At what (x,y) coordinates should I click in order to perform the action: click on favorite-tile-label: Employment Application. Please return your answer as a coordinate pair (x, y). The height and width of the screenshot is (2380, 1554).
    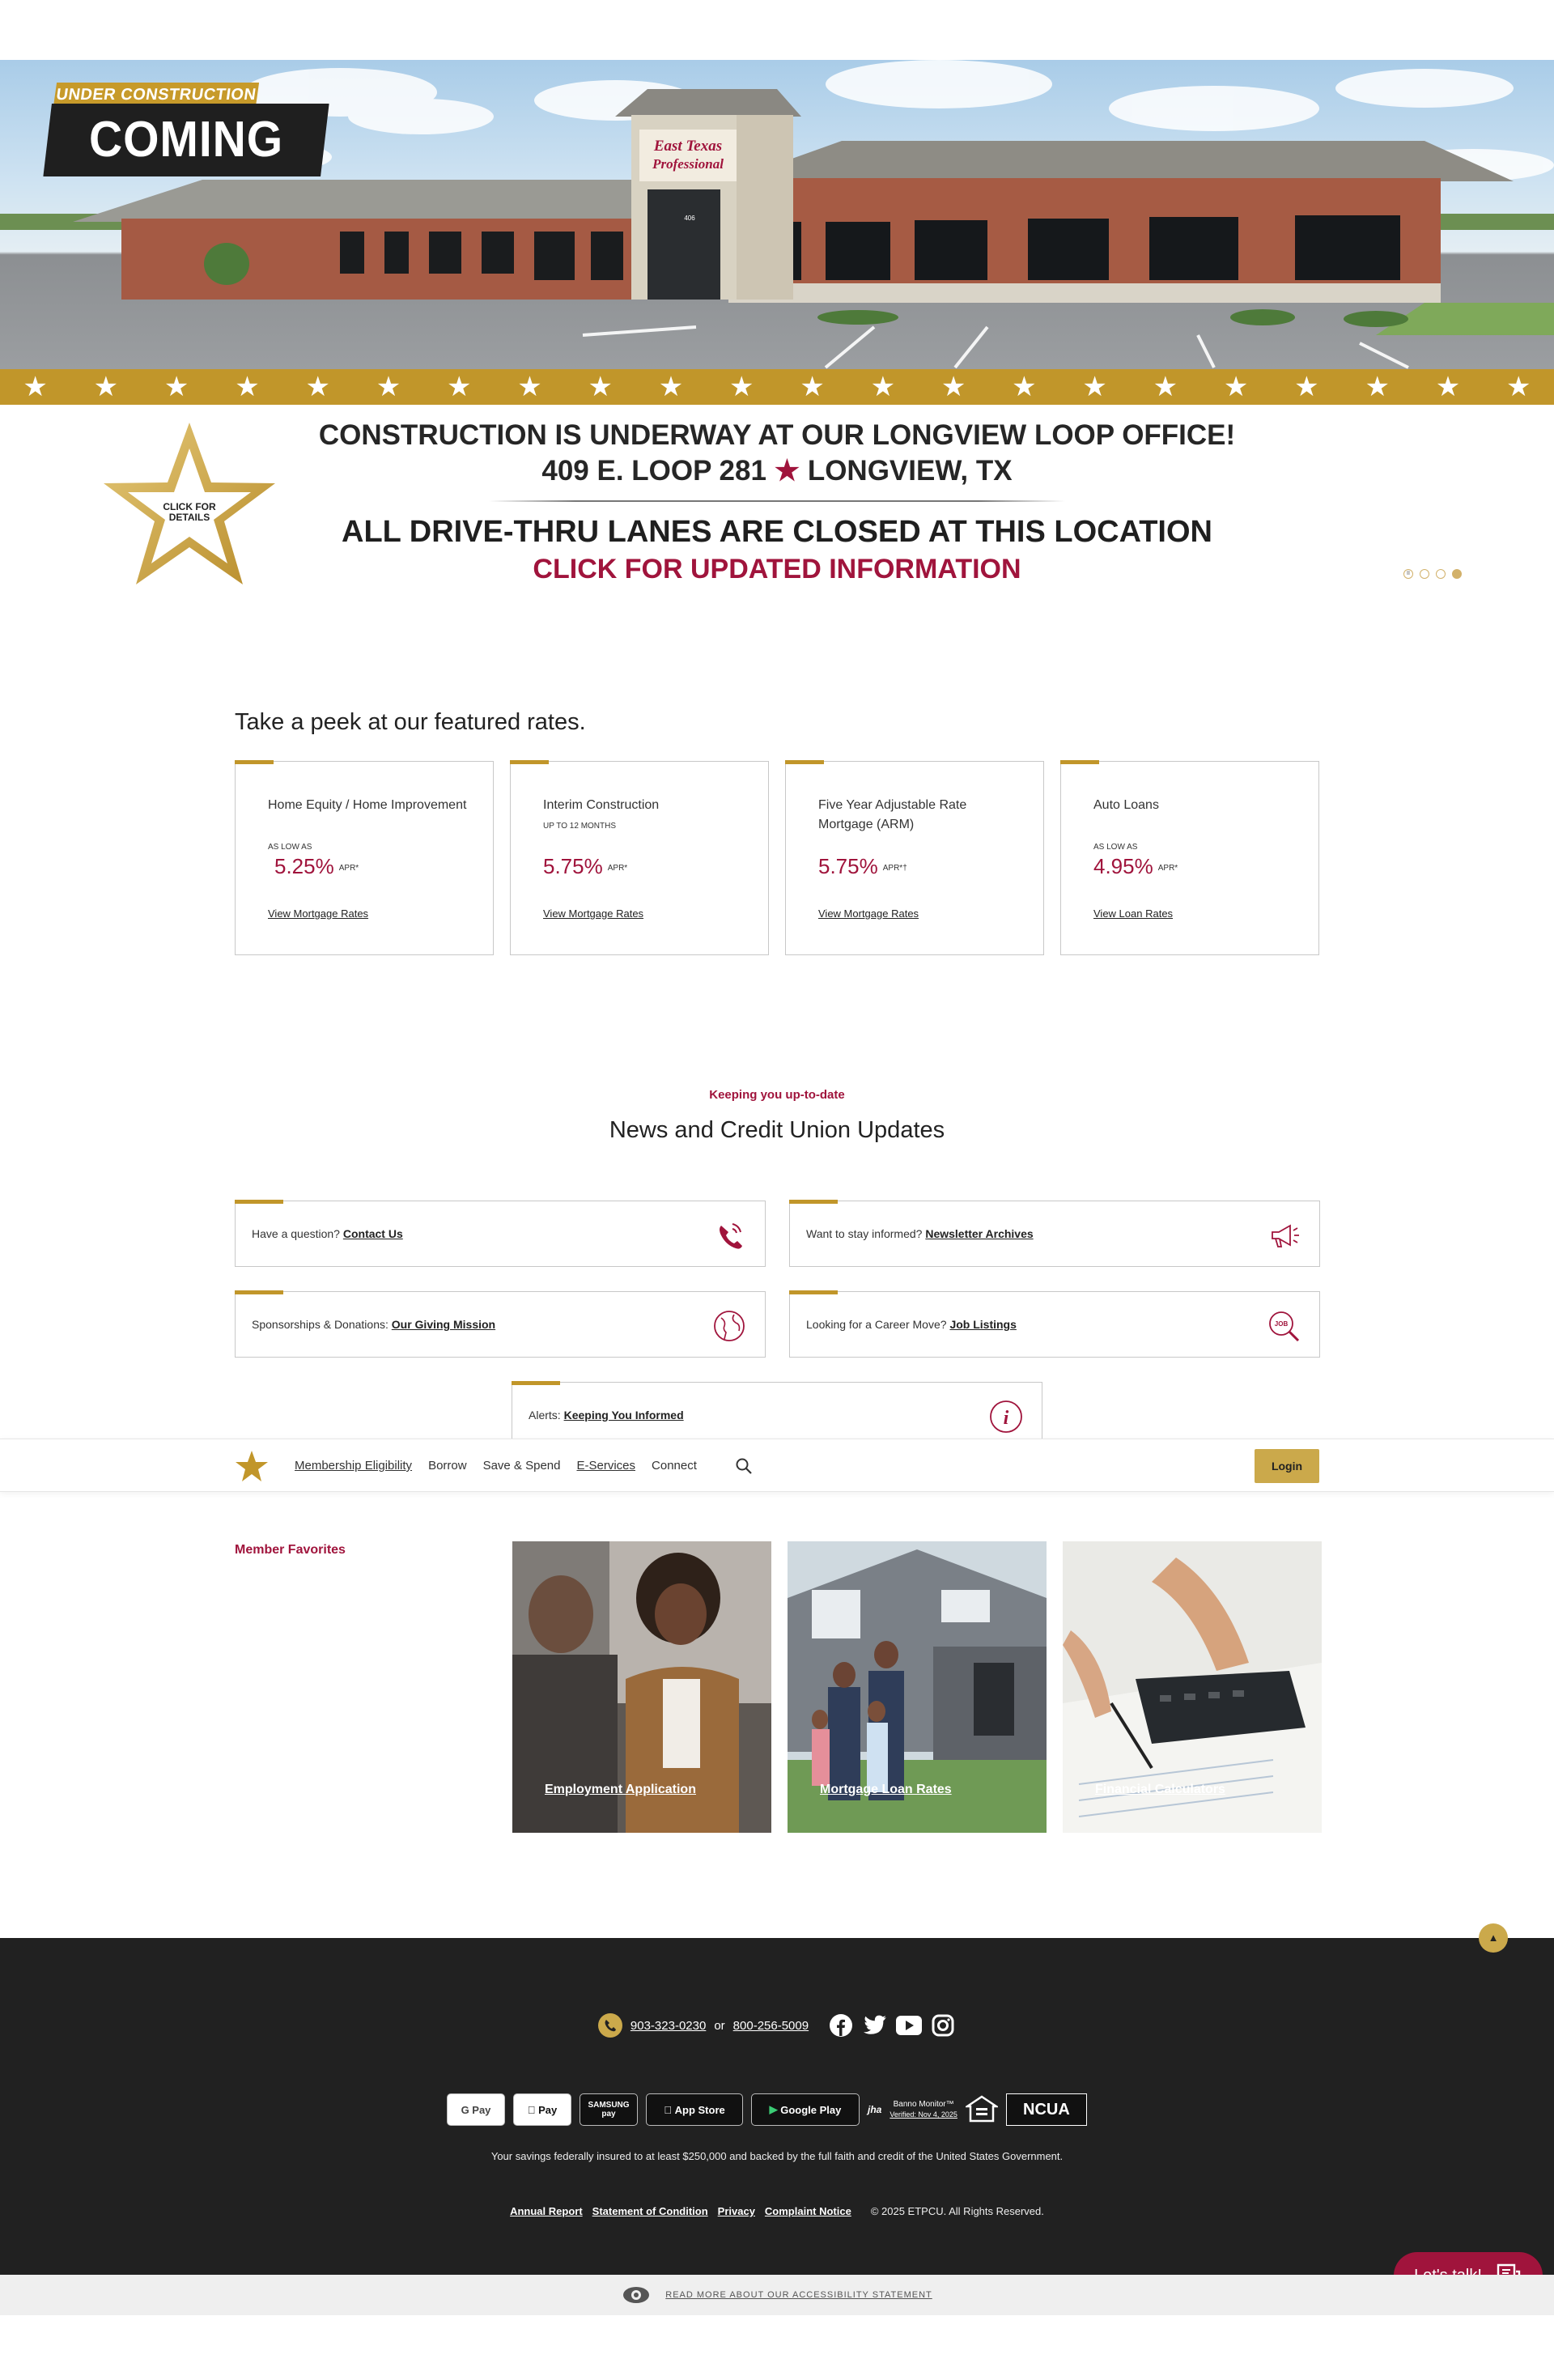
    Looking at the image, I should click on (620, 1790).